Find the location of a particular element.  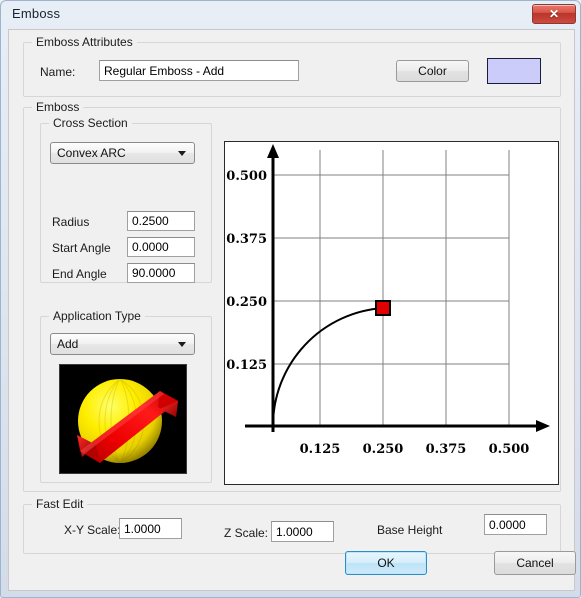

x-tick-label-2: 0.250 is located at coordinates (383, 449).